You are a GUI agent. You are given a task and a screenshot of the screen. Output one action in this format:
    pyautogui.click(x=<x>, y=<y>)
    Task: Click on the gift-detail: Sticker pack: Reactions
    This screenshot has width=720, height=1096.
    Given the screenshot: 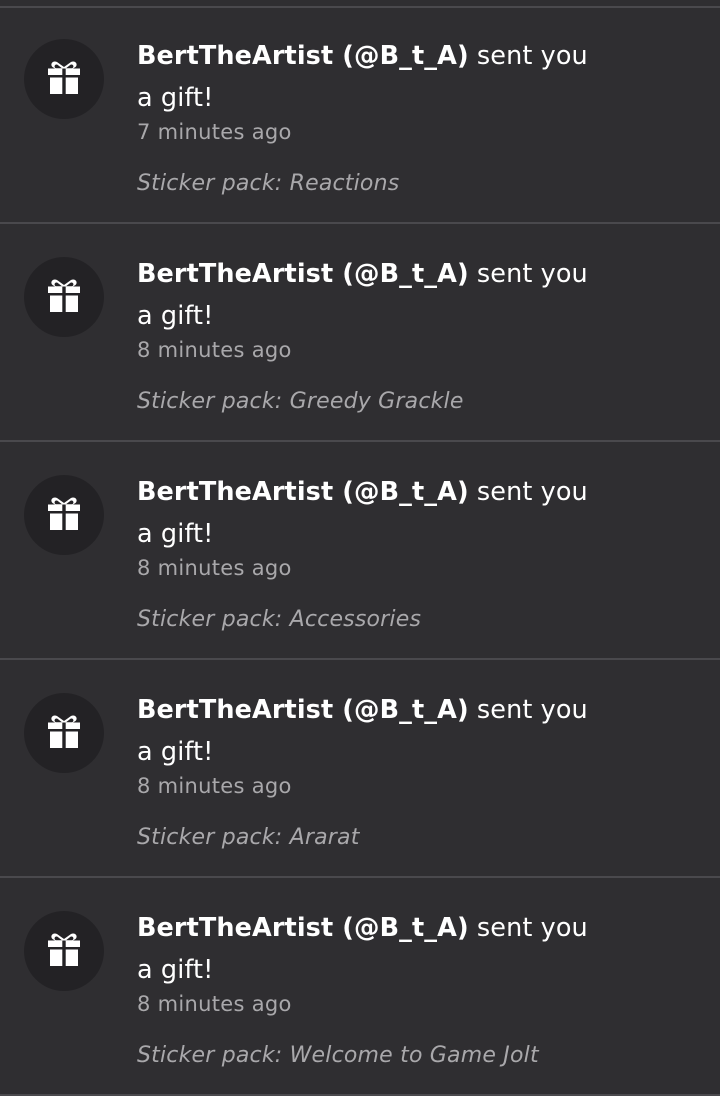 What is the action you would take?
    pyautogui.click(x=268, y=183)
    